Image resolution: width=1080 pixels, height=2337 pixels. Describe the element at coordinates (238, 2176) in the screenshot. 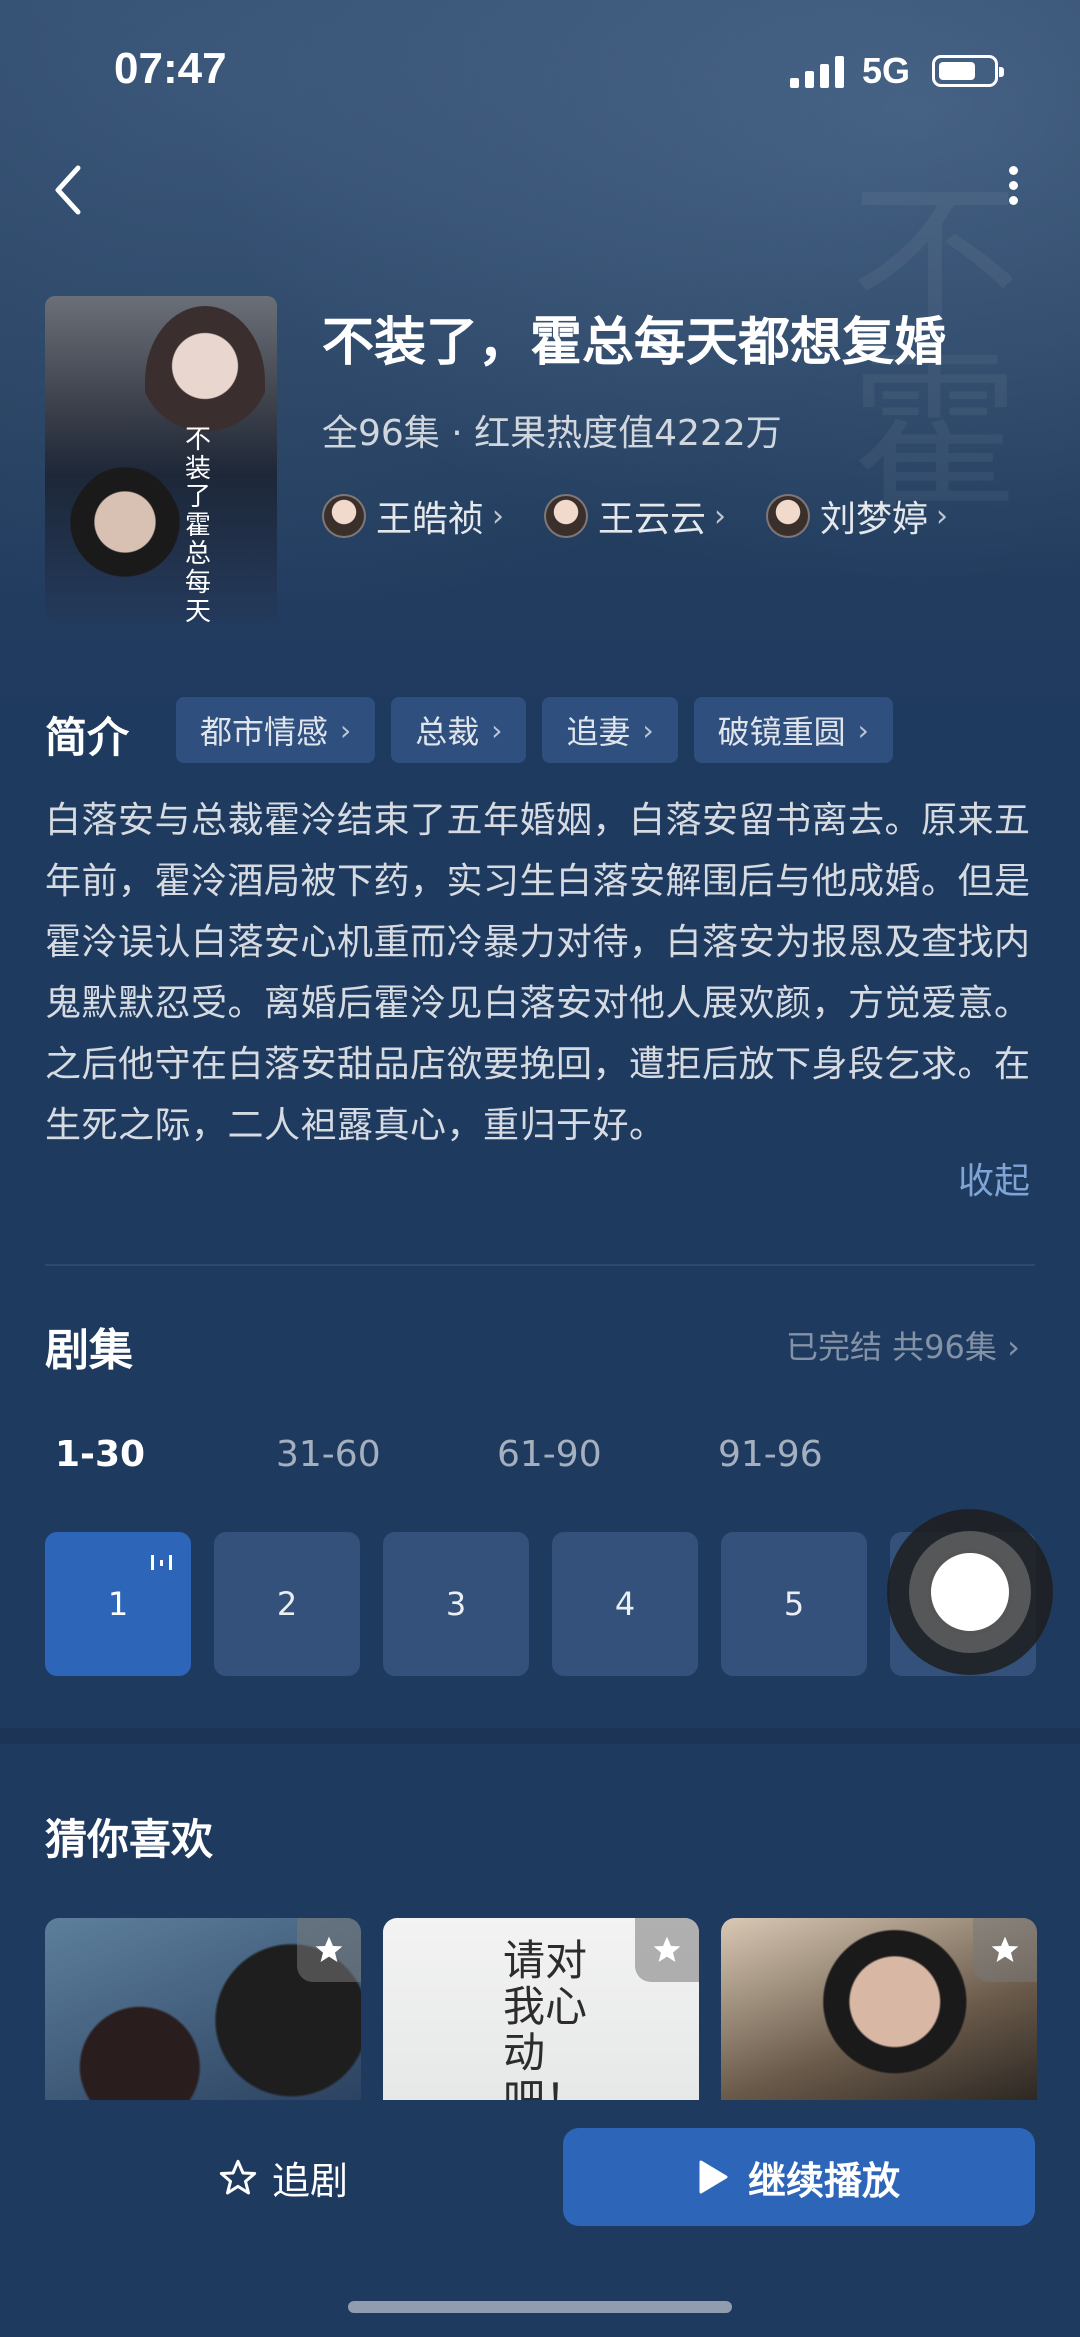

I see `star-outline-icon` at that location.